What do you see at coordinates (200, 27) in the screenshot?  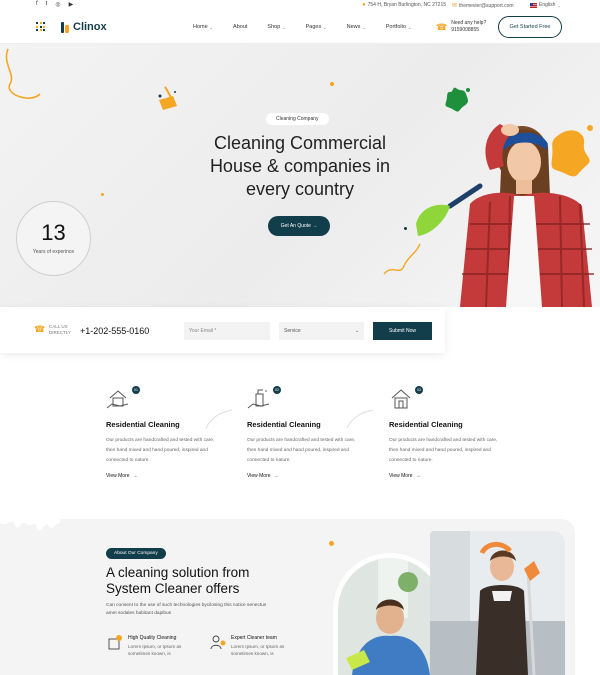 I see `nav-label: Home` at bounding box center [200, 27].